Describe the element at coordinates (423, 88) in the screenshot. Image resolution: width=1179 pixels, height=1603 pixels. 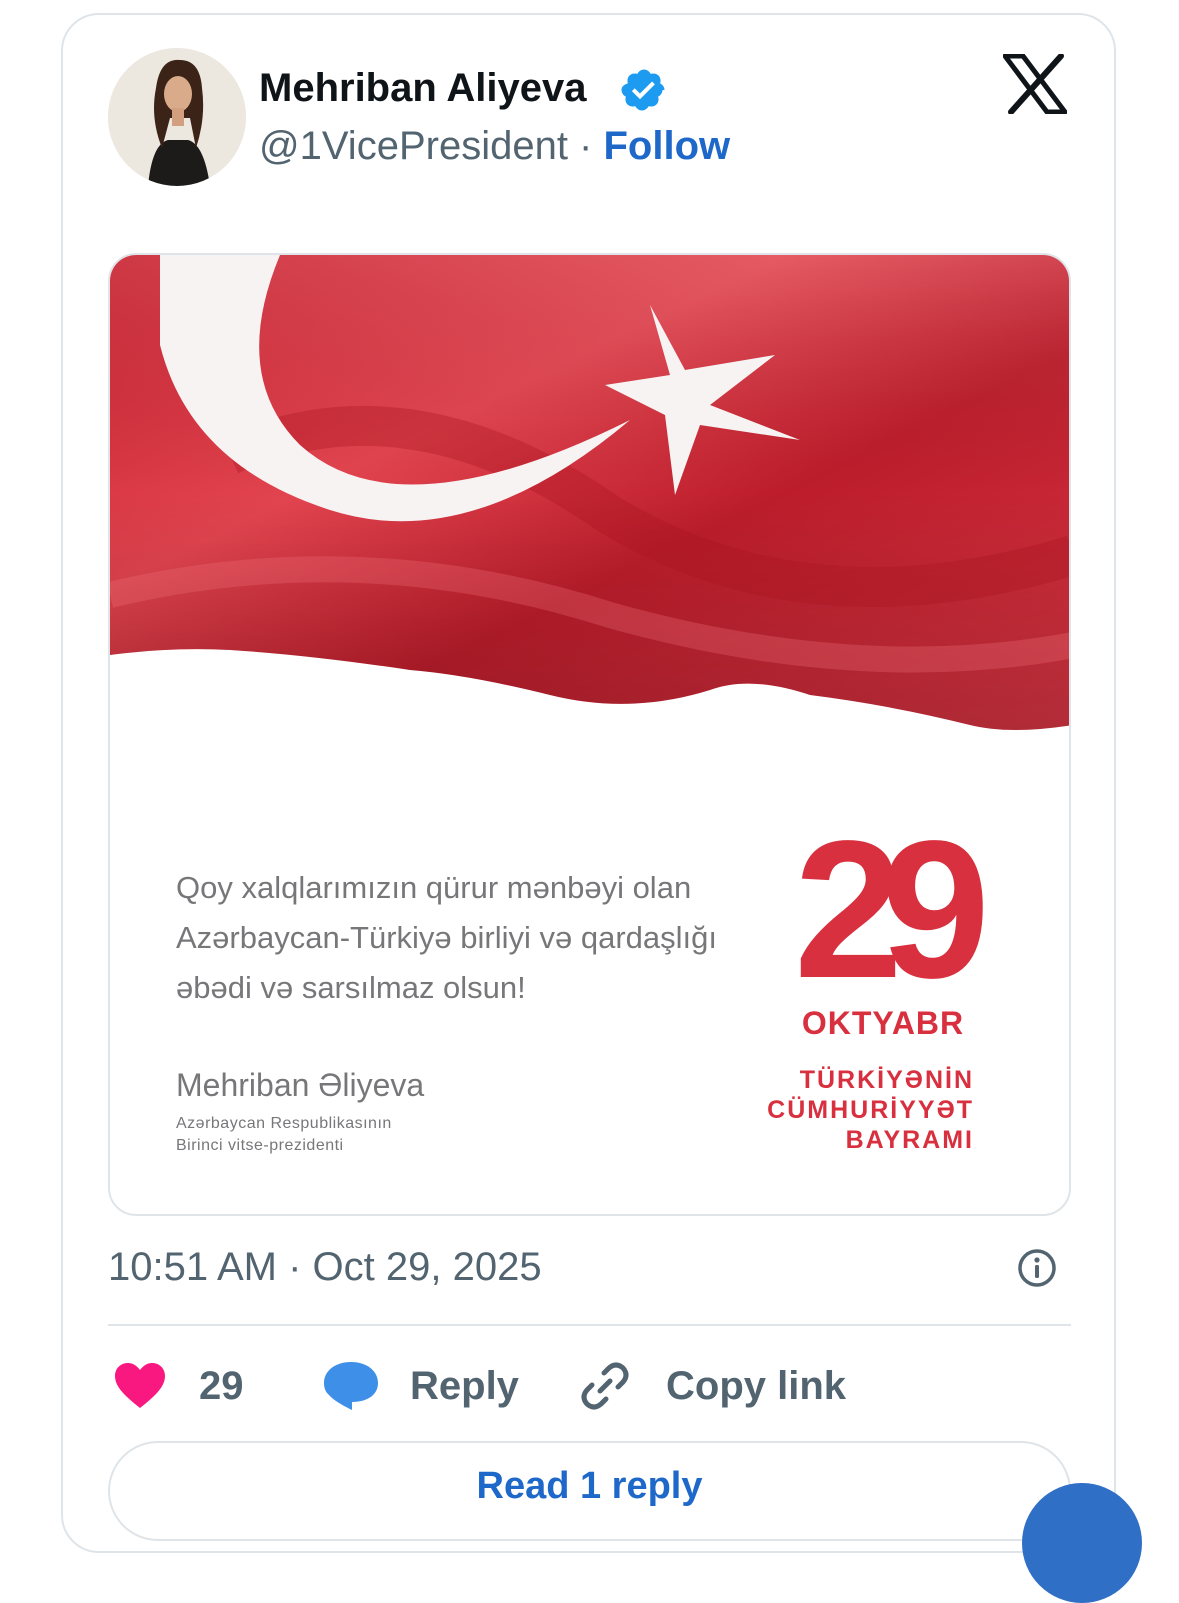
I see `author-name: Mehriban Aliyeva` at that location.